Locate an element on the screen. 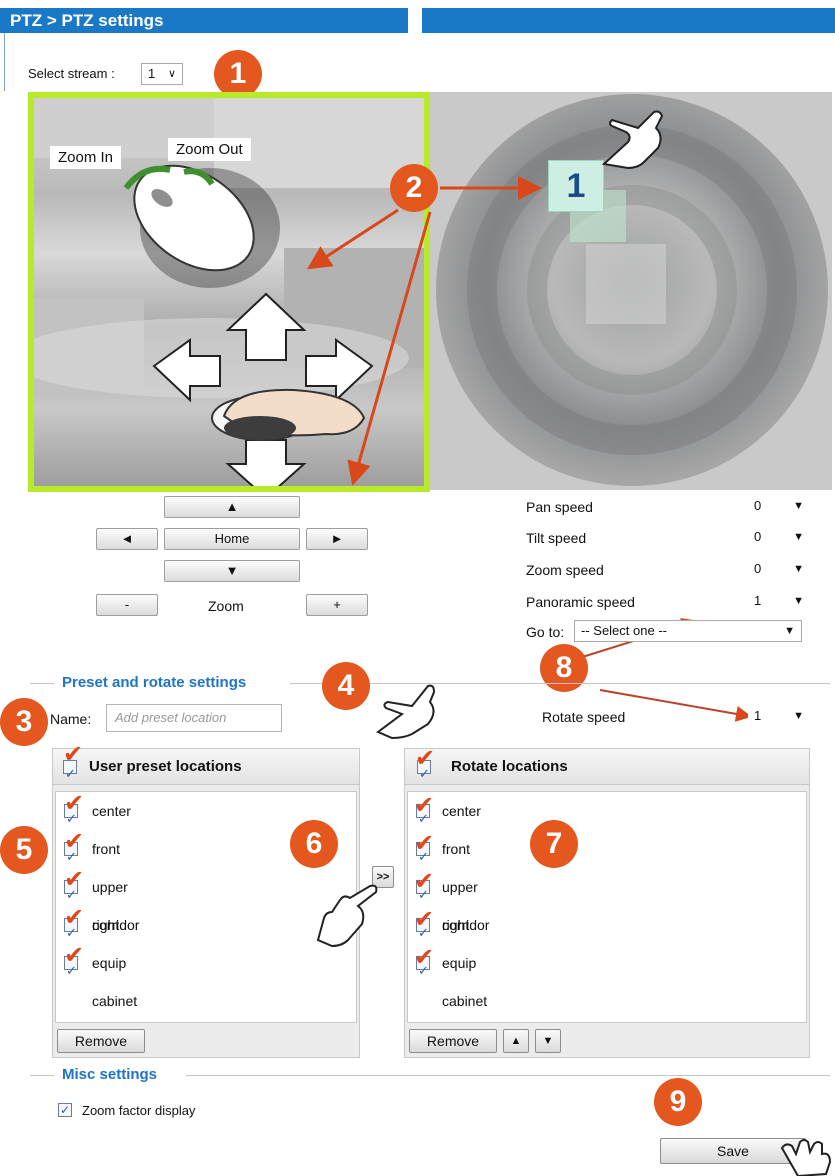  zoom-label: Zoom is located at coordinates (226, 606).